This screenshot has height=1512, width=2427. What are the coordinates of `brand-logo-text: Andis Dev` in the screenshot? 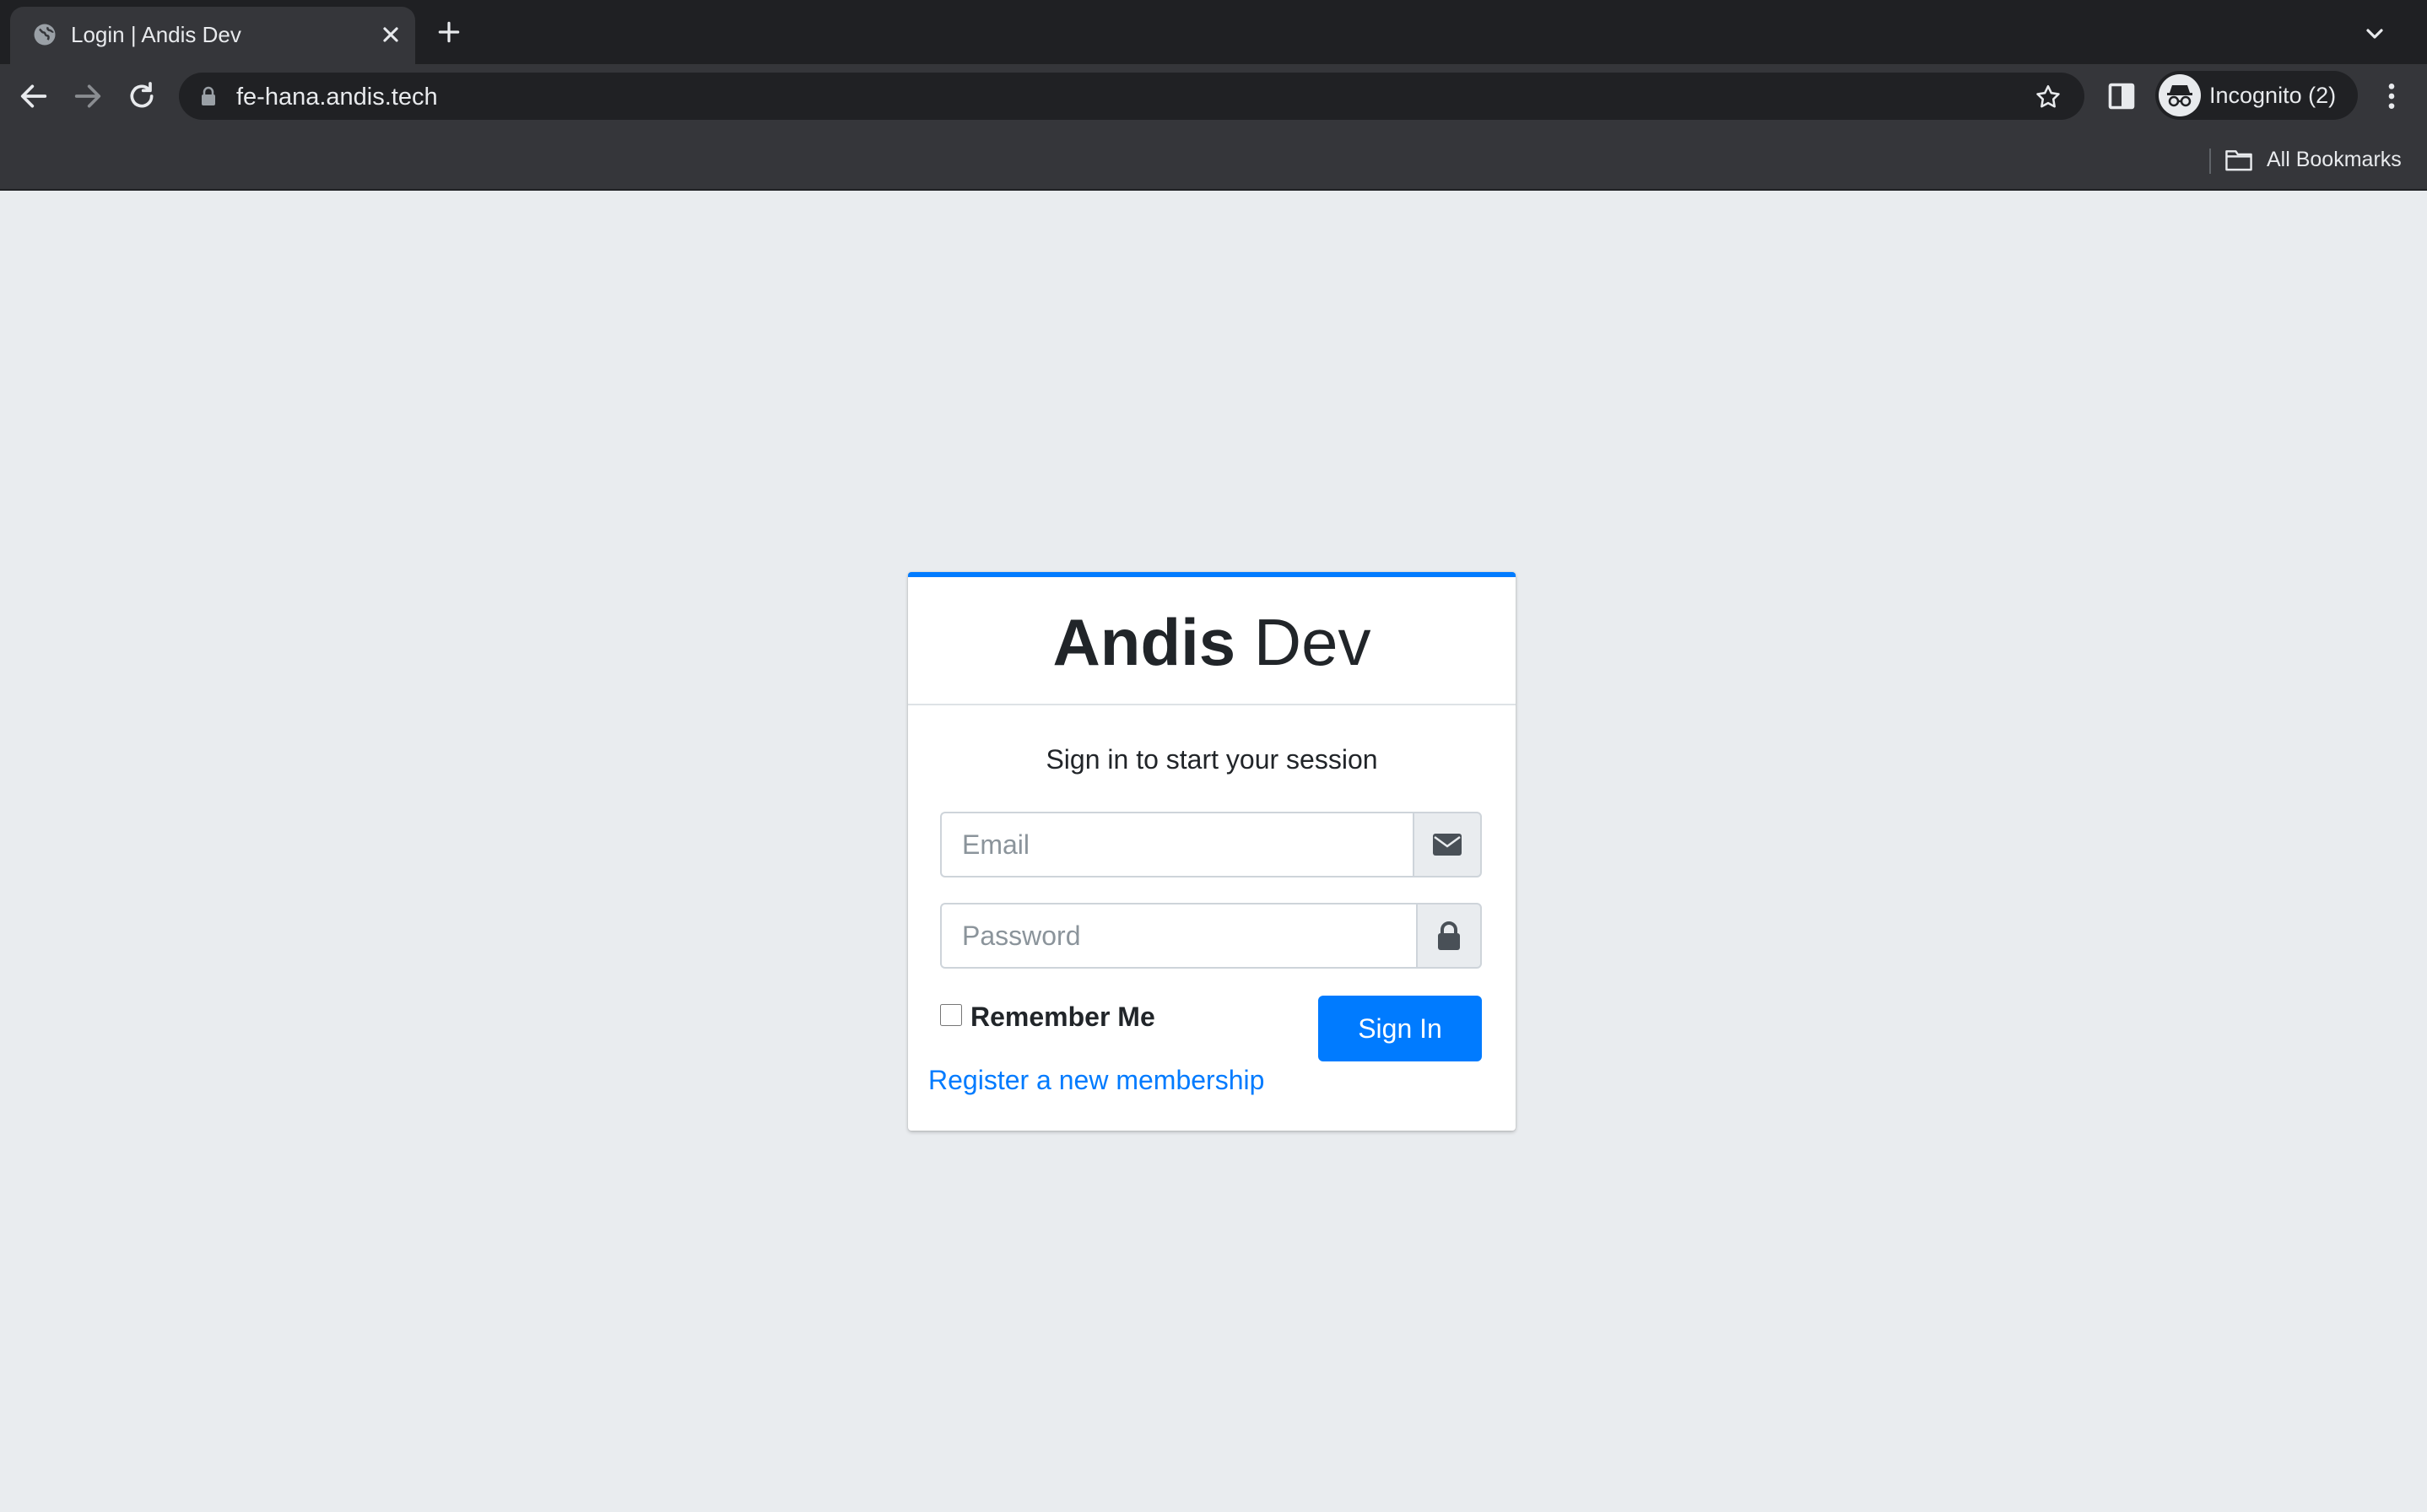 It's located at (1212, 642).